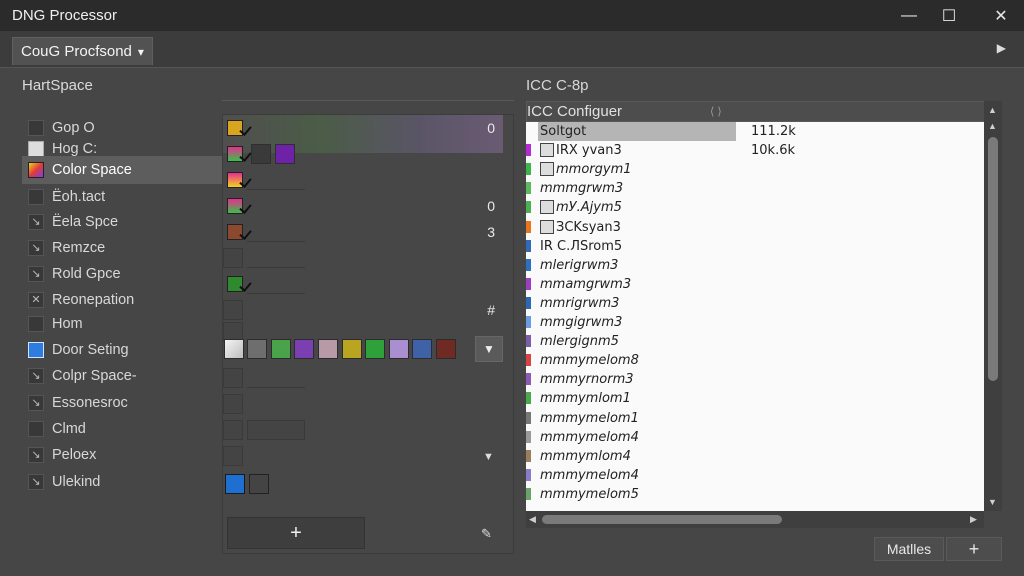  Describe the element at coordinates (122, 376) in the screenshot. I see `list-item: ↘ Colpr Space-` at that location.